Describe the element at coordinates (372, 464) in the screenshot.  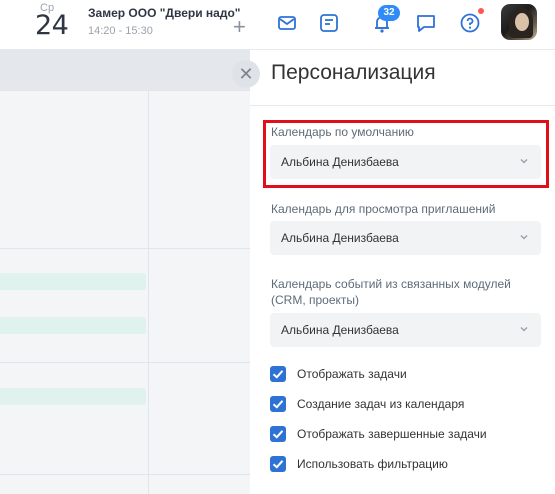
I see `use-filtering-label: Использовать фильтрацию` at that location.